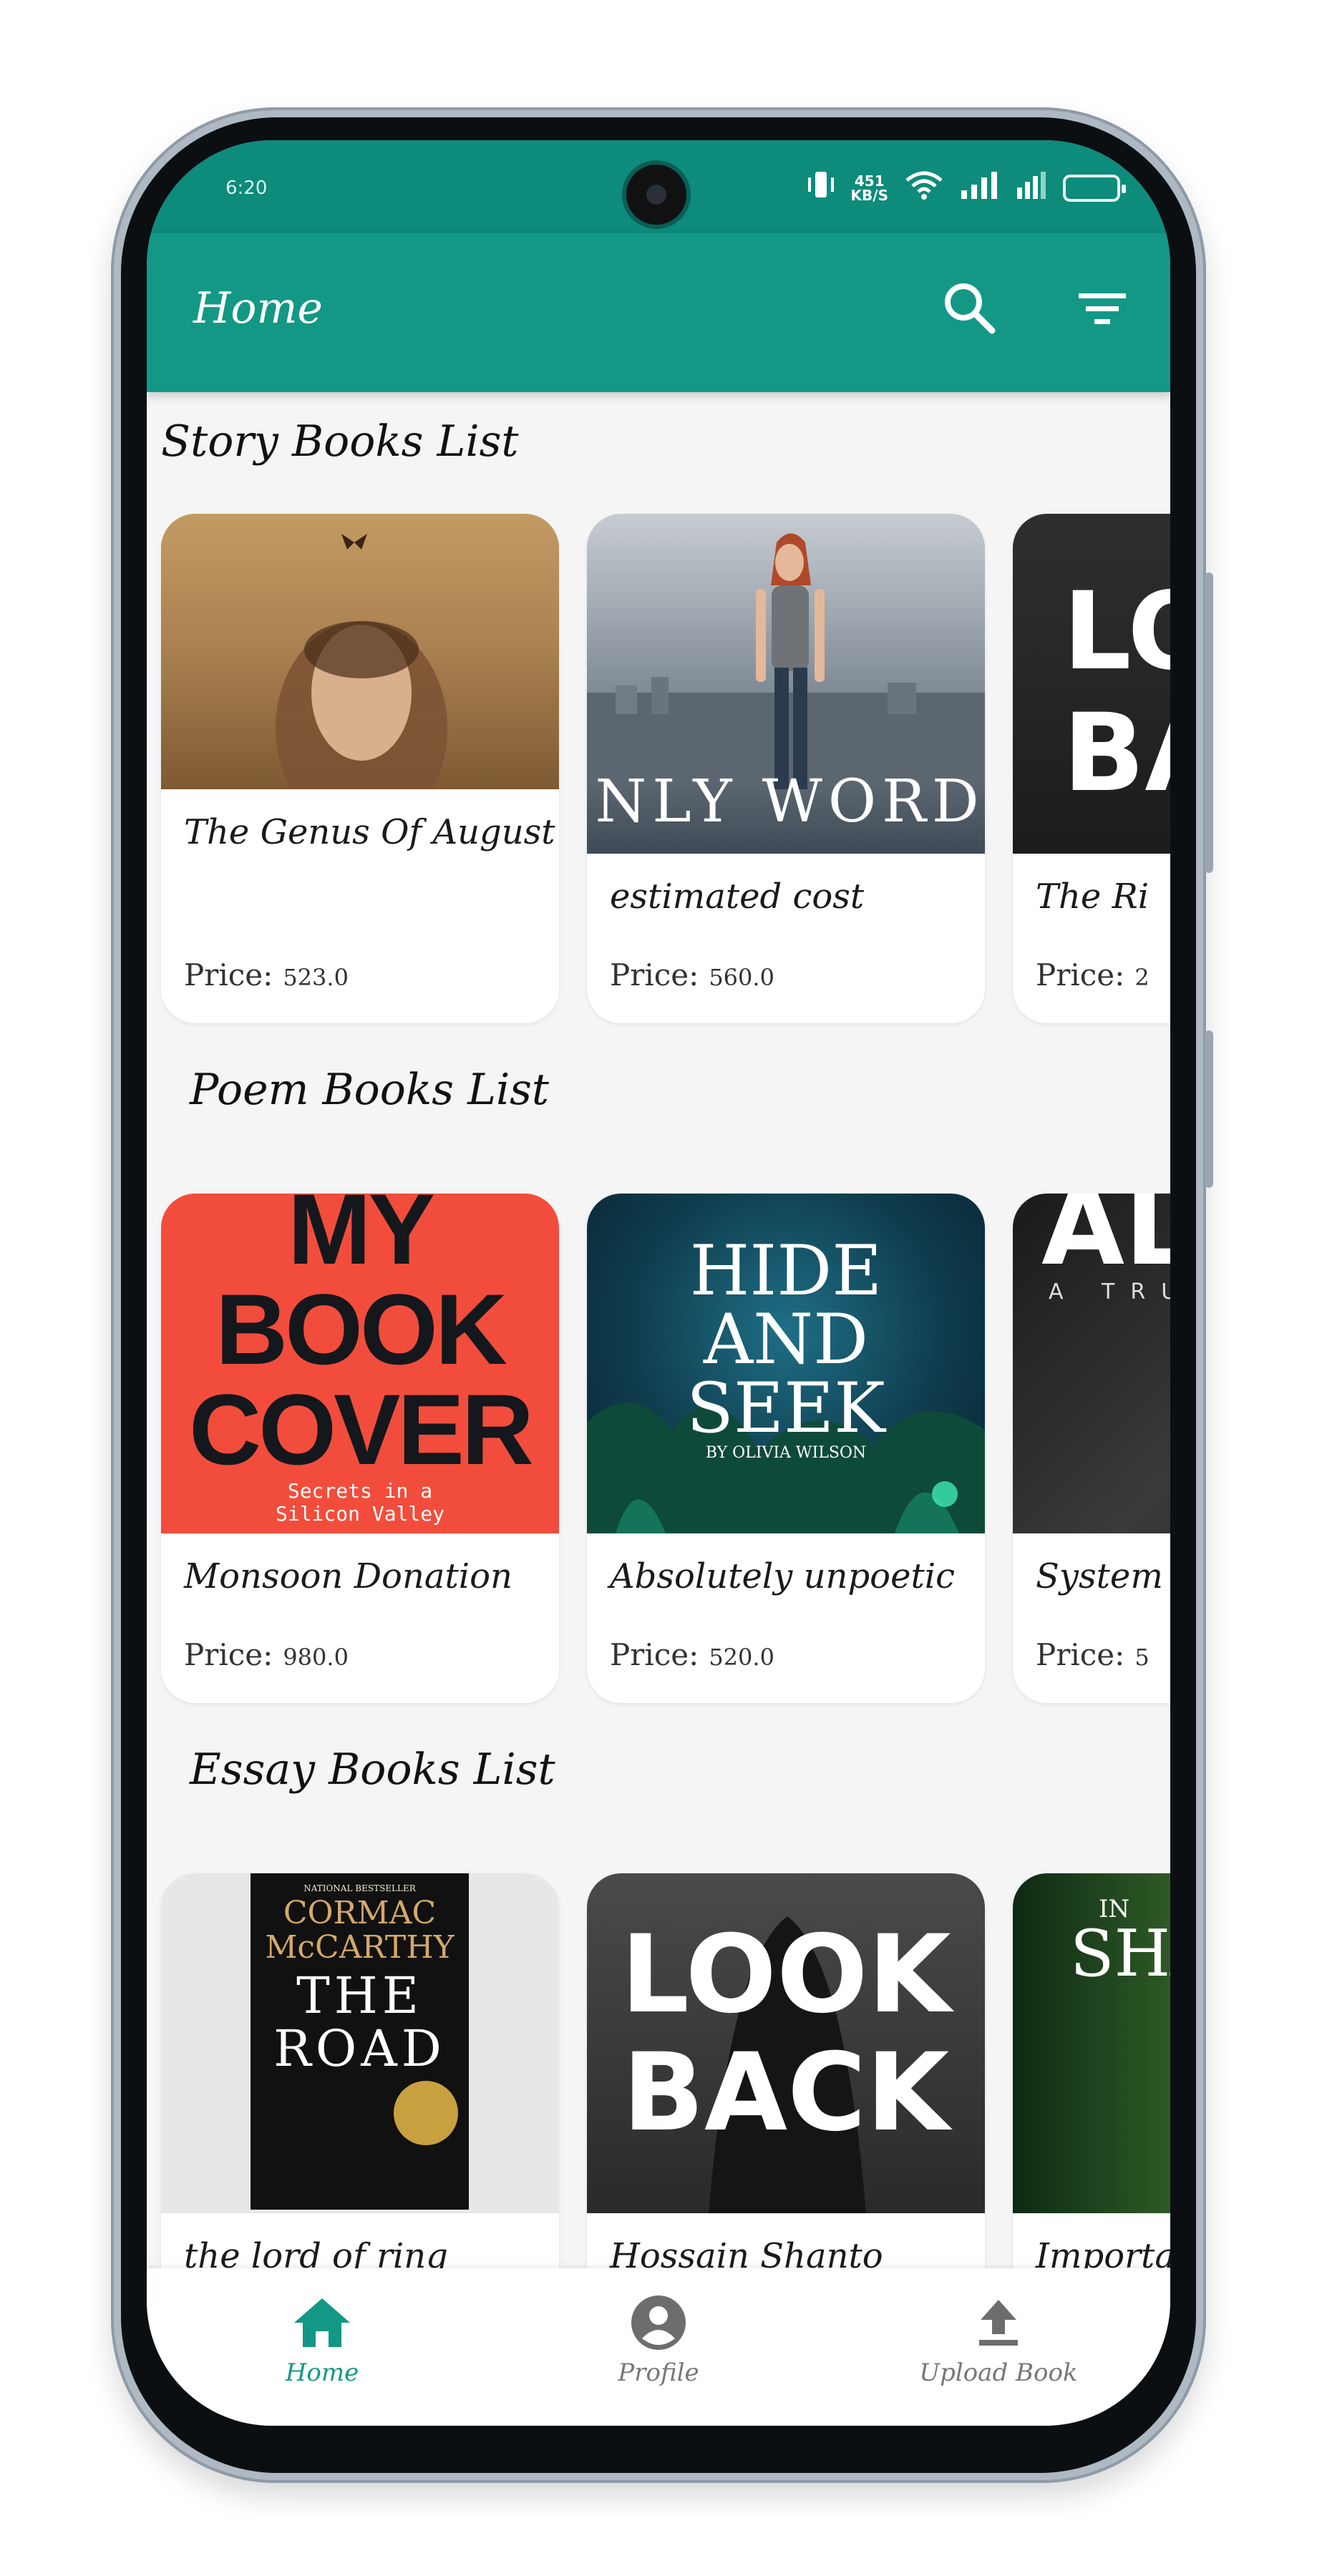 This screenshot has height=2576, width=1317. I want to click on book-card: AL A TRU System Price: 5, so click(1091, 1448).